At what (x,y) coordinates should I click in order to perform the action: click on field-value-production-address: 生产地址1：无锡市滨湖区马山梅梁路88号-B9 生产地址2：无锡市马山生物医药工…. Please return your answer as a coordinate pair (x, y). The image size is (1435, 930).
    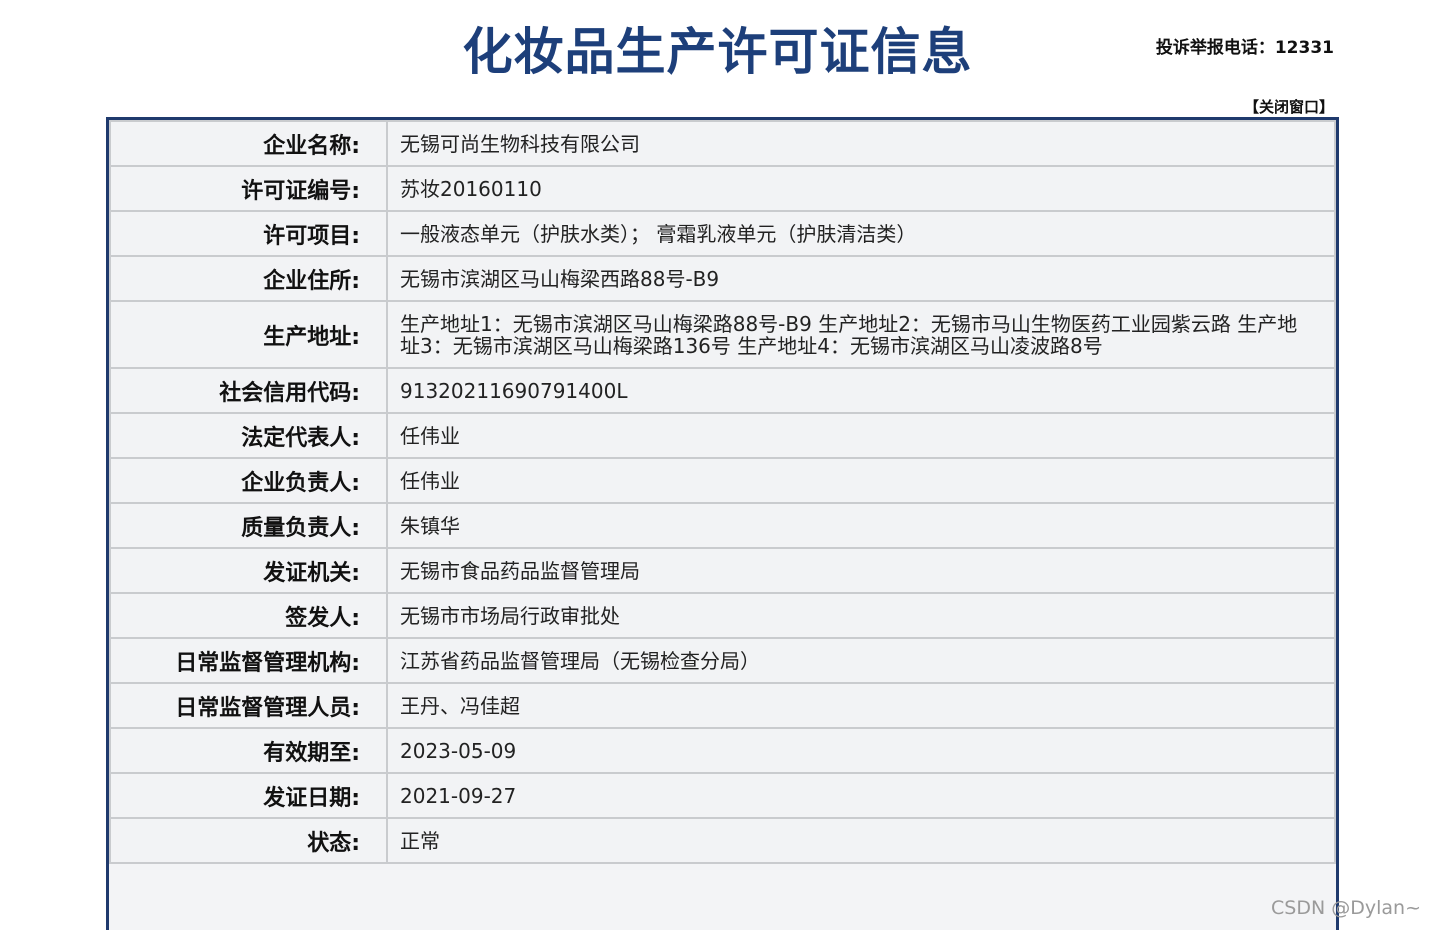
    Looking at the image, I should click on (861, 334).